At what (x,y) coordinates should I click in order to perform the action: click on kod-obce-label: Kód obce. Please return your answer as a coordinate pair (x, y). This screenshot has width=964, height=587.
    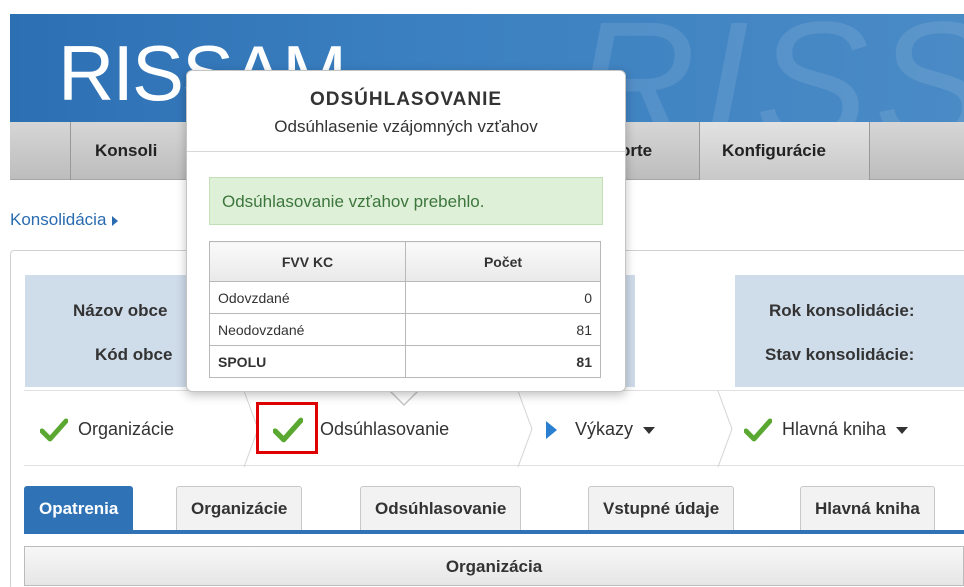
    Looking at the image, I should click on (134, 354).